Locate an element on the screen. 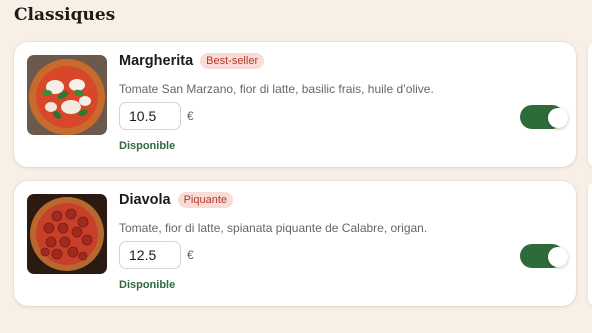 The image size is (592, 333). item-header: Margherita Best-seller is located at coordinates (192, 61).